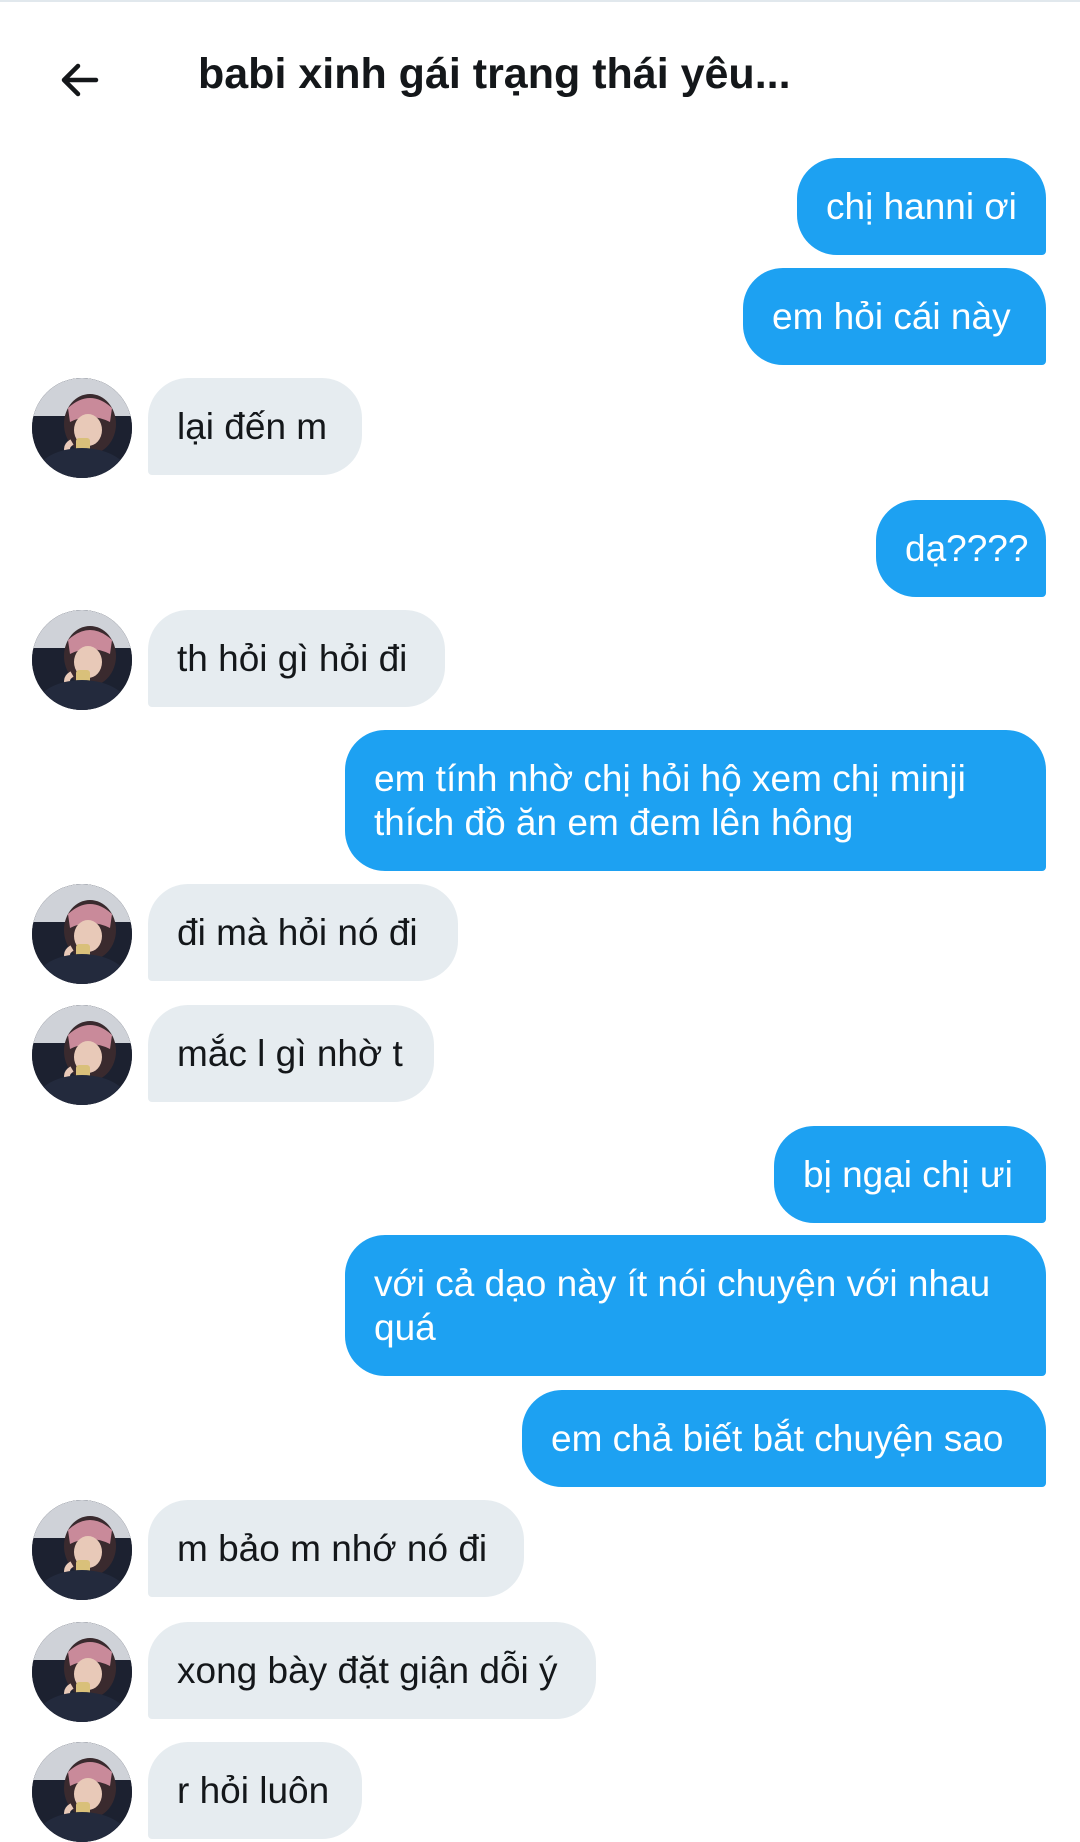 Image resolution: width=1080 pixels, height=1842 pixels. What do you see at coordinates (297, 932) in the screenshot?
I see `message-text: đi mà hỏi nó đi` at bounding box center [297, 932].